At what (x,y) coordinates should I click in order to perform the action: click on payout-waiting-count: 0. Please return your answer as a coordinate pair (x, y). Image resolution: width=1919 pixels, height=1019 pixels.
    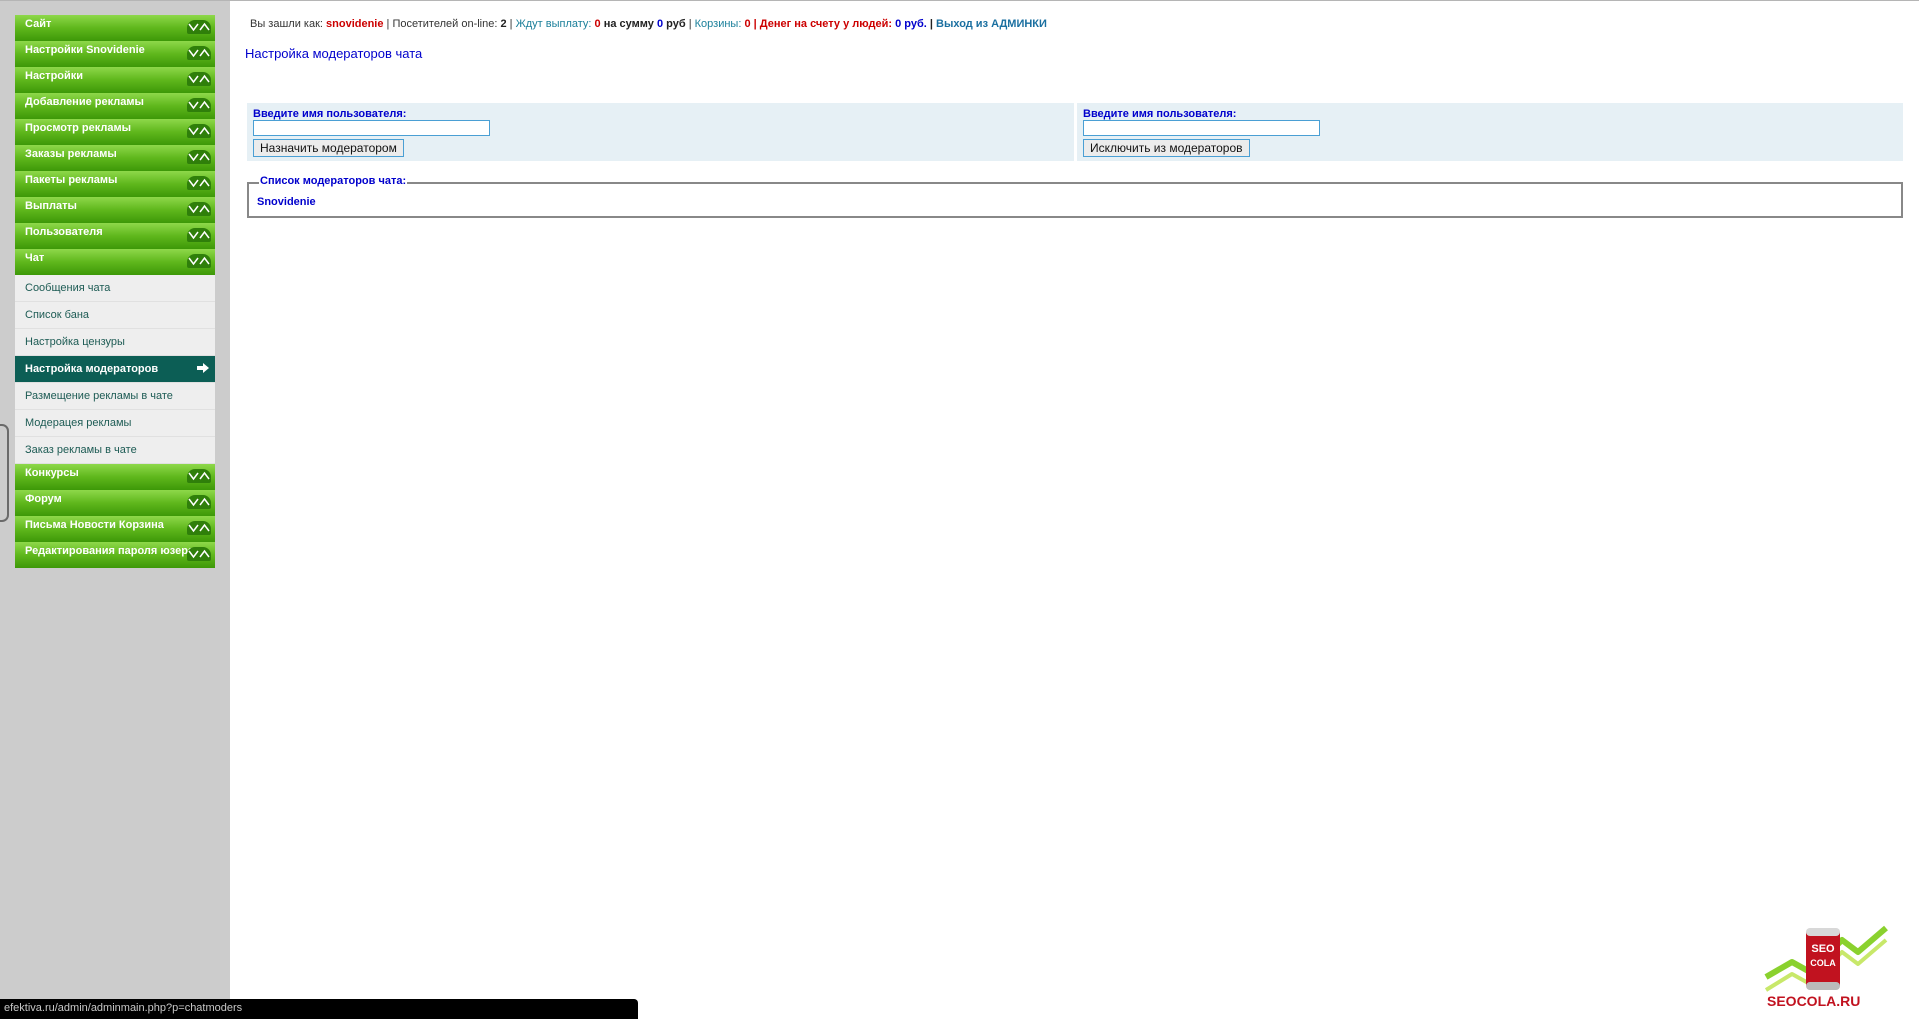
    Looking at the image, I should click on (597, 24).